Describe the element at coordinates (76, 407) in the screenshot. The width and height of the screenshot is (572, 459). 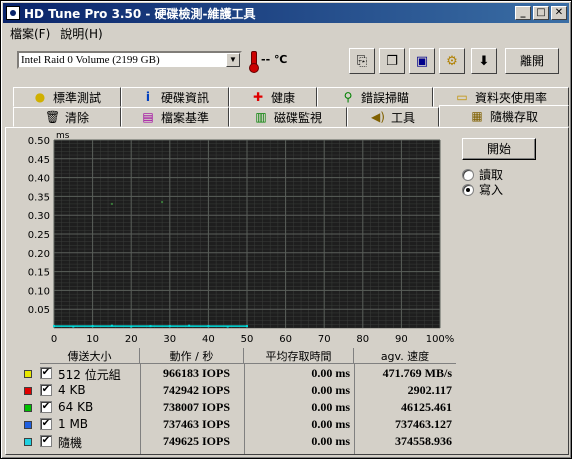
I see `row-size: 64 KB` at that location.